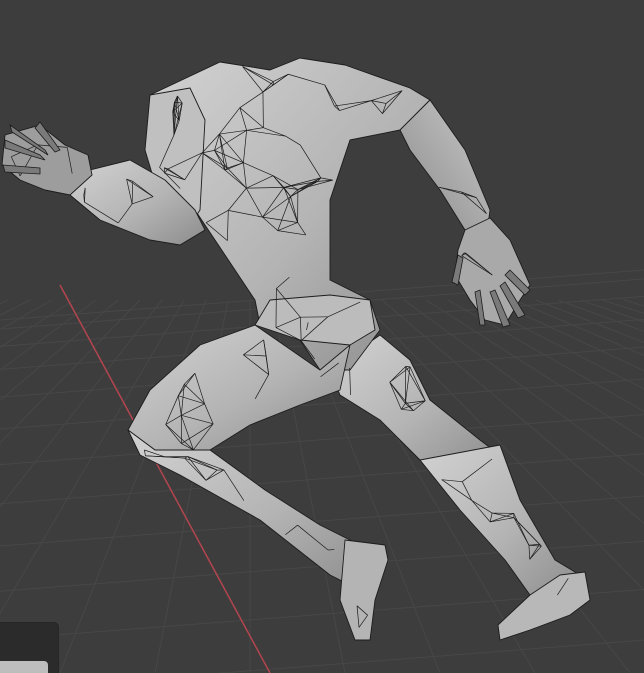  What do you see at coordinates (445, 165) in the screenshot?
I see `right-upper-arm` at bounding box center [445, 165].